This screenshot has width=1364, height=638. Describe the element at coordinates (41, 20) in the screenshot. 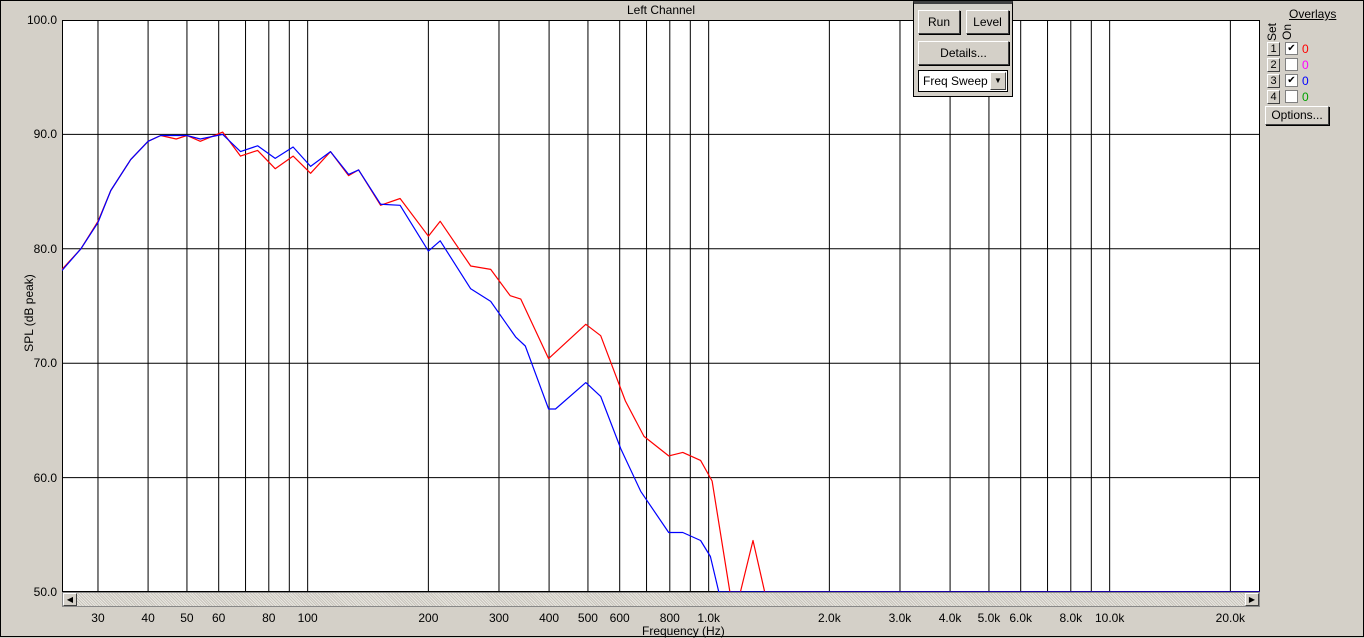

I see `y-tick-label: 100.0` at that location.